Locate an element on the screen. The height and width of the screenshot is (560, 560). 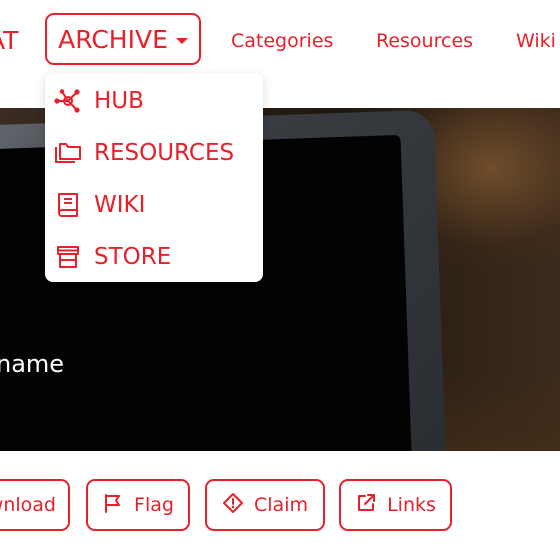
dropdown-item-label: WIKI is located at coordinates (120, 205).